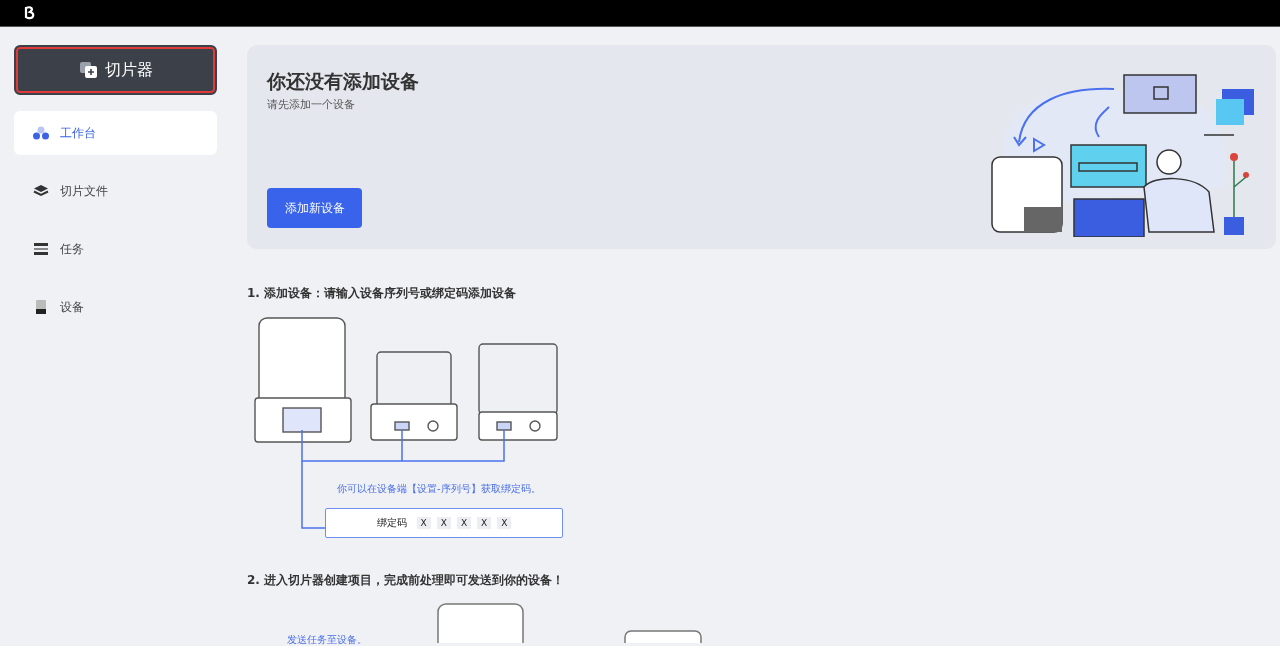 The image size is (1280, 646). Describe the element at coordinates (444, 523) in the screenshot. I see `bind-code-field: 绑定码 X X X X X` at that location.